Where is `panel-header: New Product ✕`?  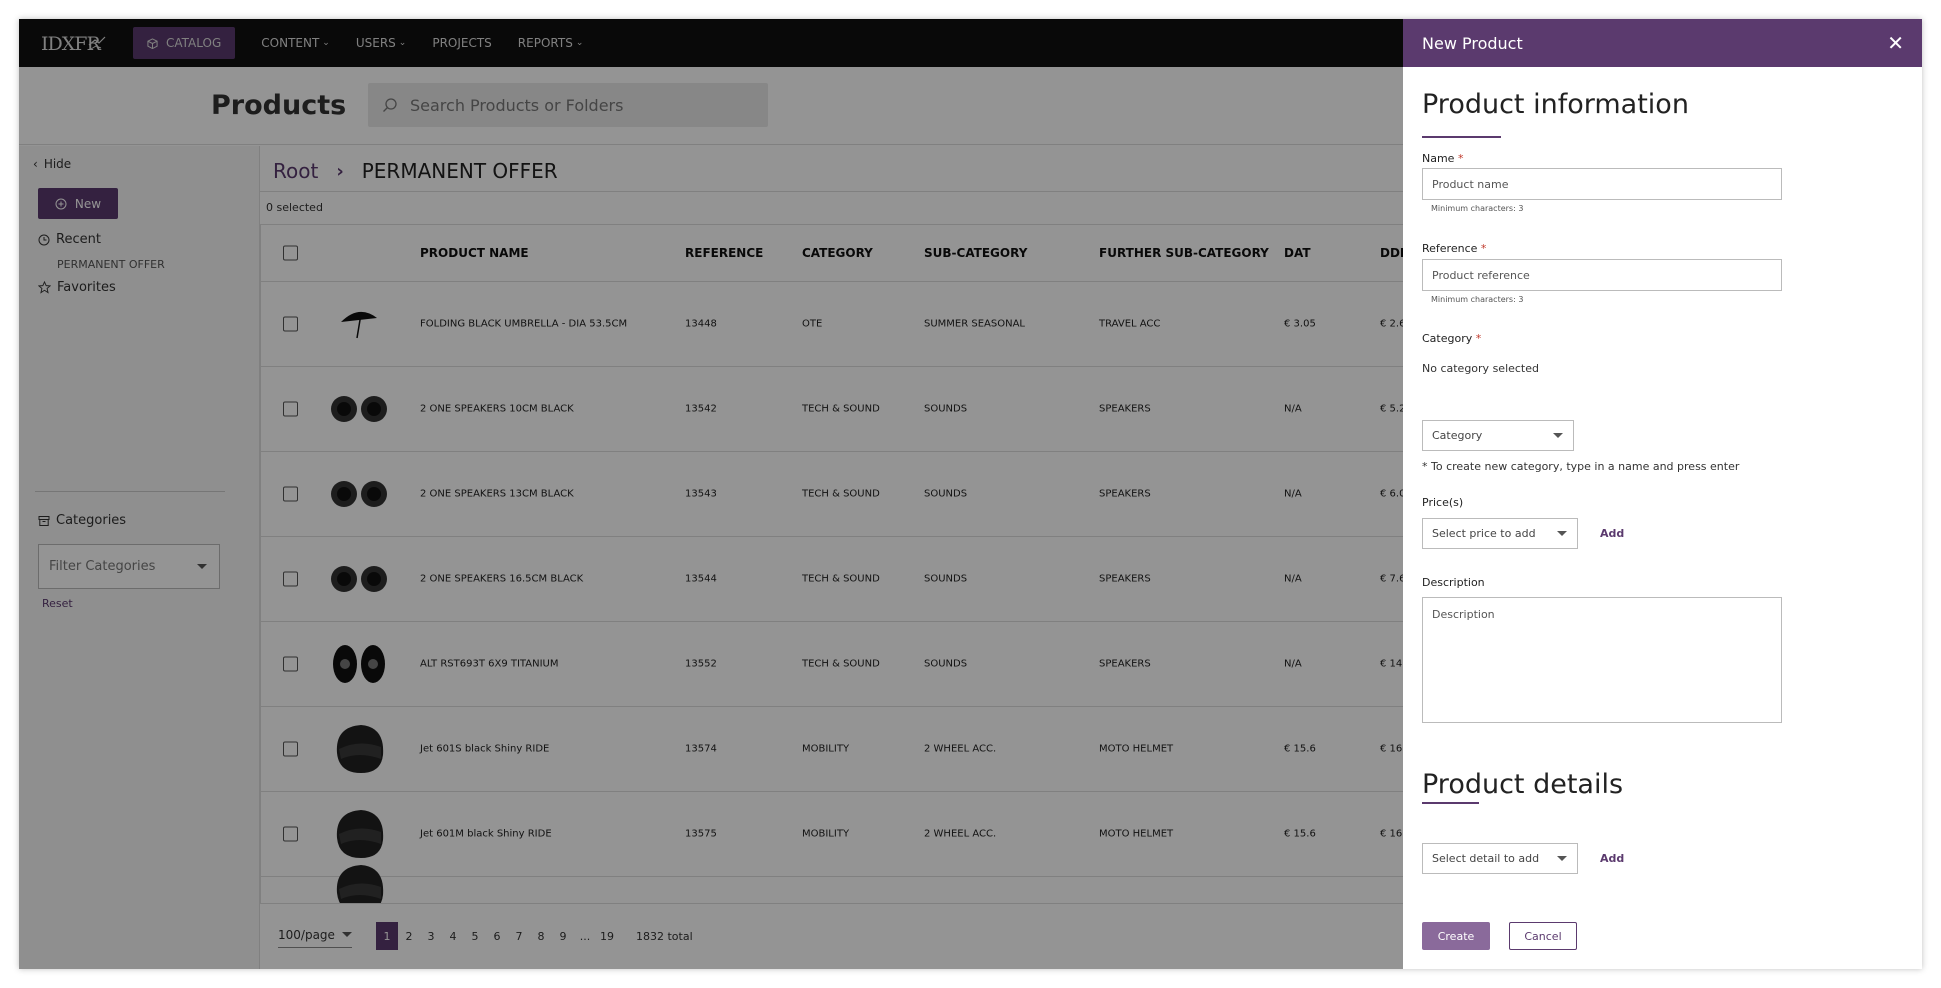
panel-header: New Product ✕ is located at coordinates (1662, 43).